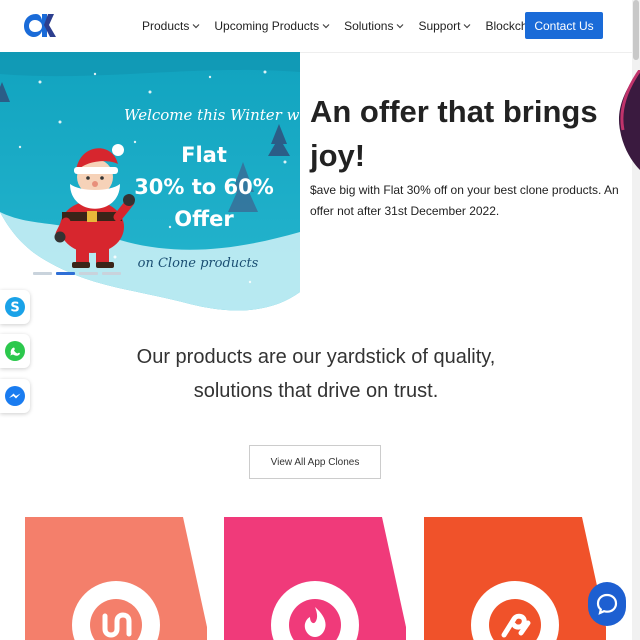  I want to click on banner-welcome-text: Welcome this Winter with, so click(212, 115).